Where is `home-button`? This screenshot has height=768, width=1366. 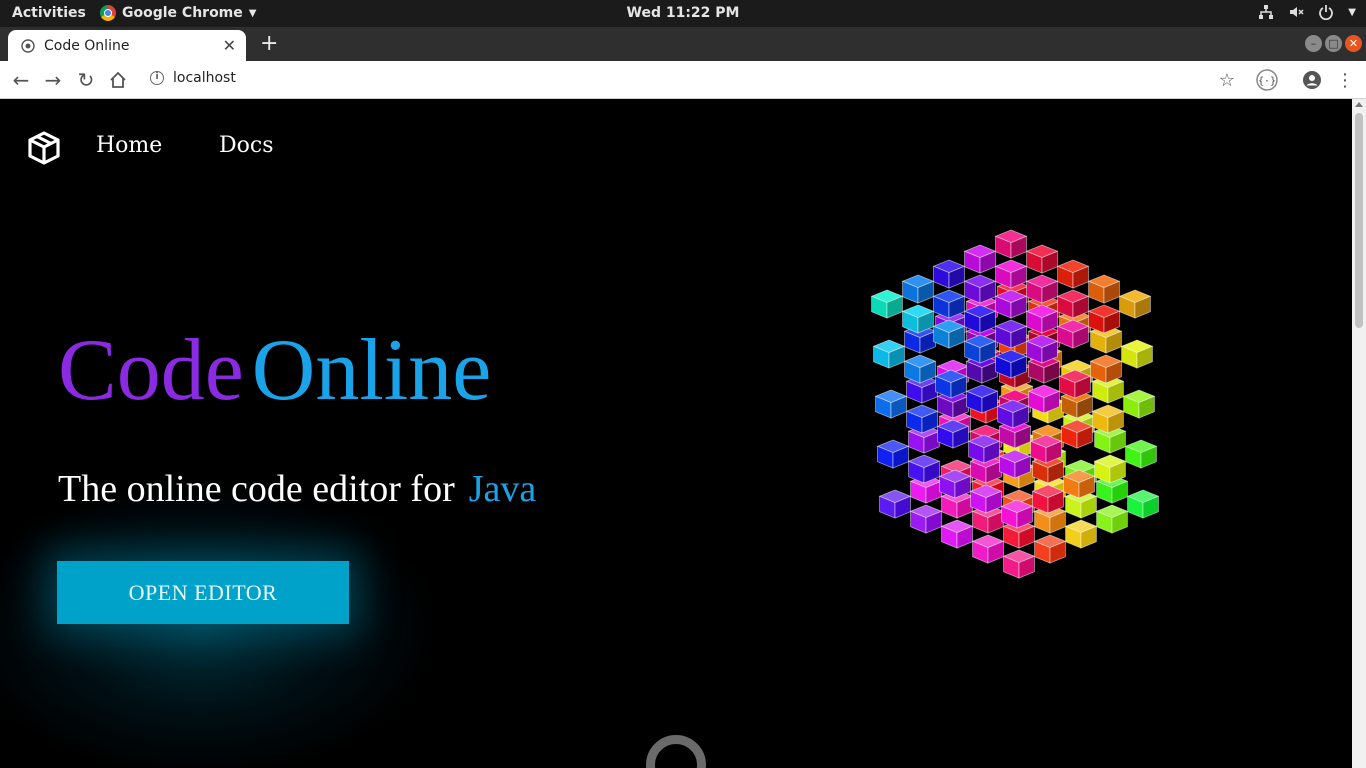
home-button is located at coordinates (118, 80).